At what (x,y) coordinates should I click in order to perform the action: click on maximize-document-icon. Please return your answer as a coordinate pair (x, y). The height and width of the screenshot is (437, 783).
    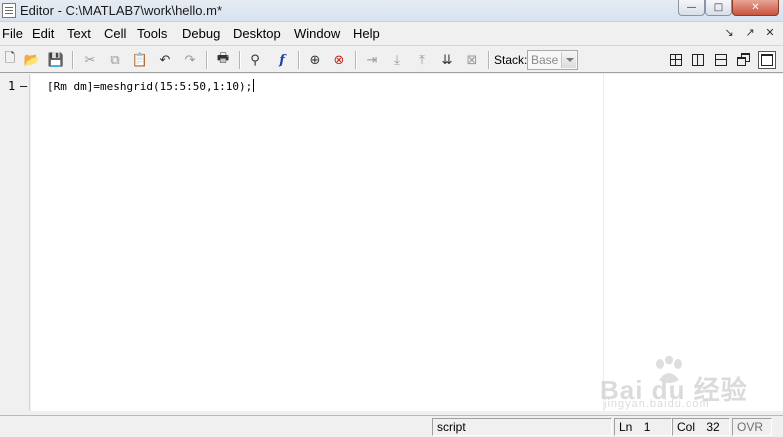
    Looking at the image, I should click on (767, 60).